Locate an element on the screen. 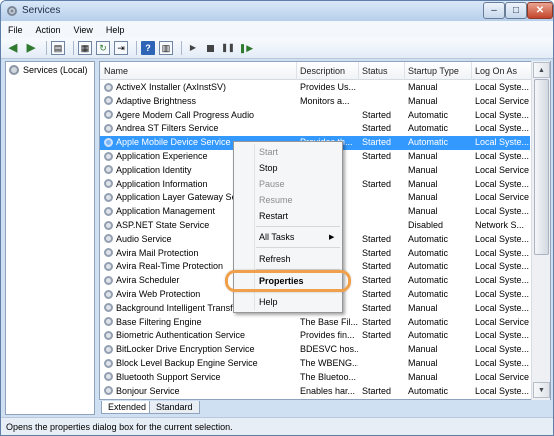 This screenshot has height=436, width=554. tab-extended: Extended is located at coordinates (127, 407).